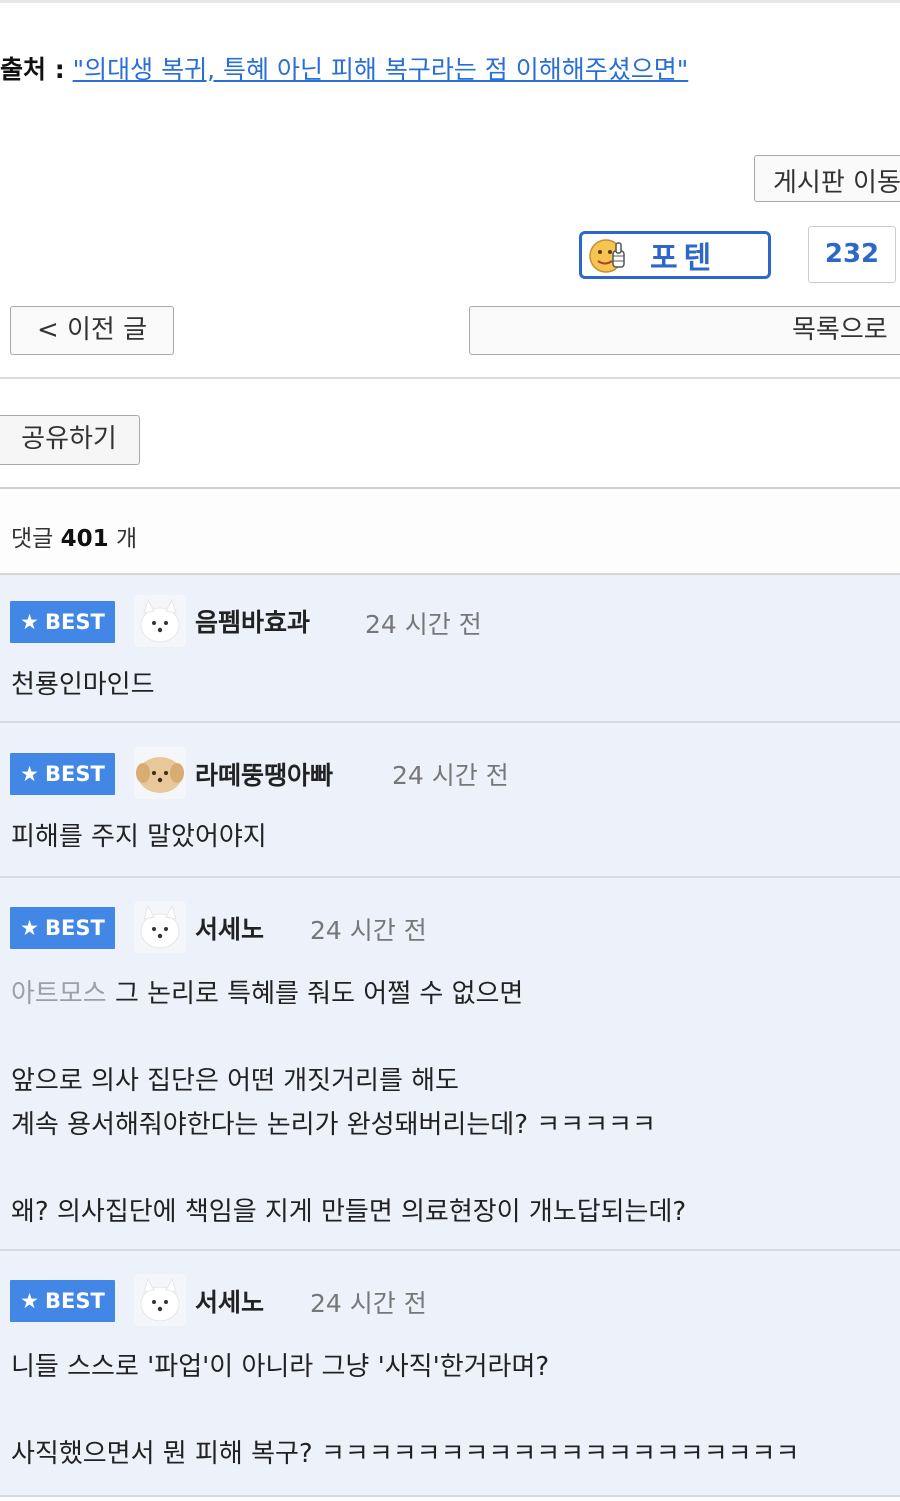  I want to click on comment-text-line: 계속 용서해줘야한다는 논리가 완성돼버리는데? ㅋㅋㅋㅋㅋ, so click(333, 1125).